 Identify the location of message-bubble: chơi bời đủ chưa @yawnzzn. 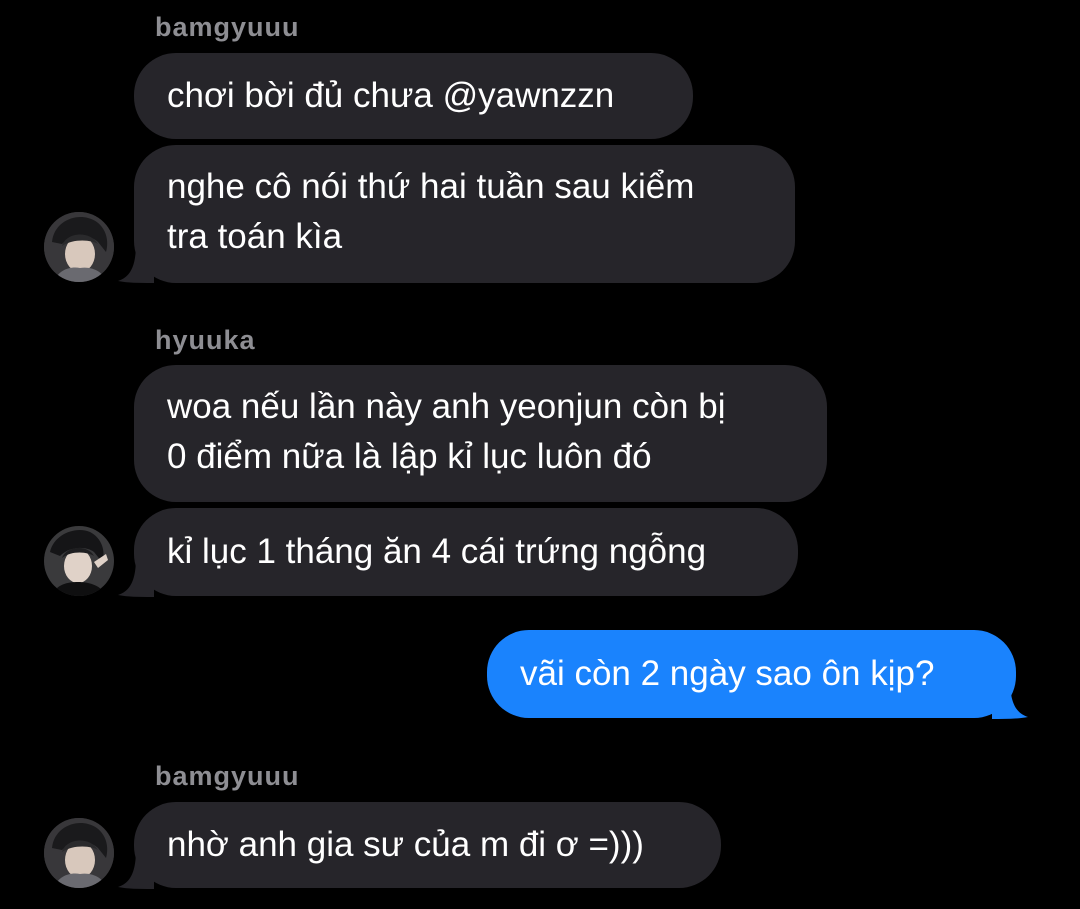
(413, 96).